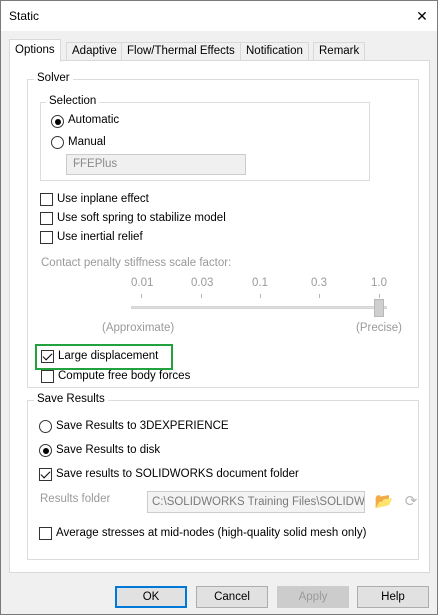 The width and height of the screenshot is (438, 615). Describe the element at coordinates (46, 199) in the screenshot. I see `inplane-effect-checkbox` at that location.